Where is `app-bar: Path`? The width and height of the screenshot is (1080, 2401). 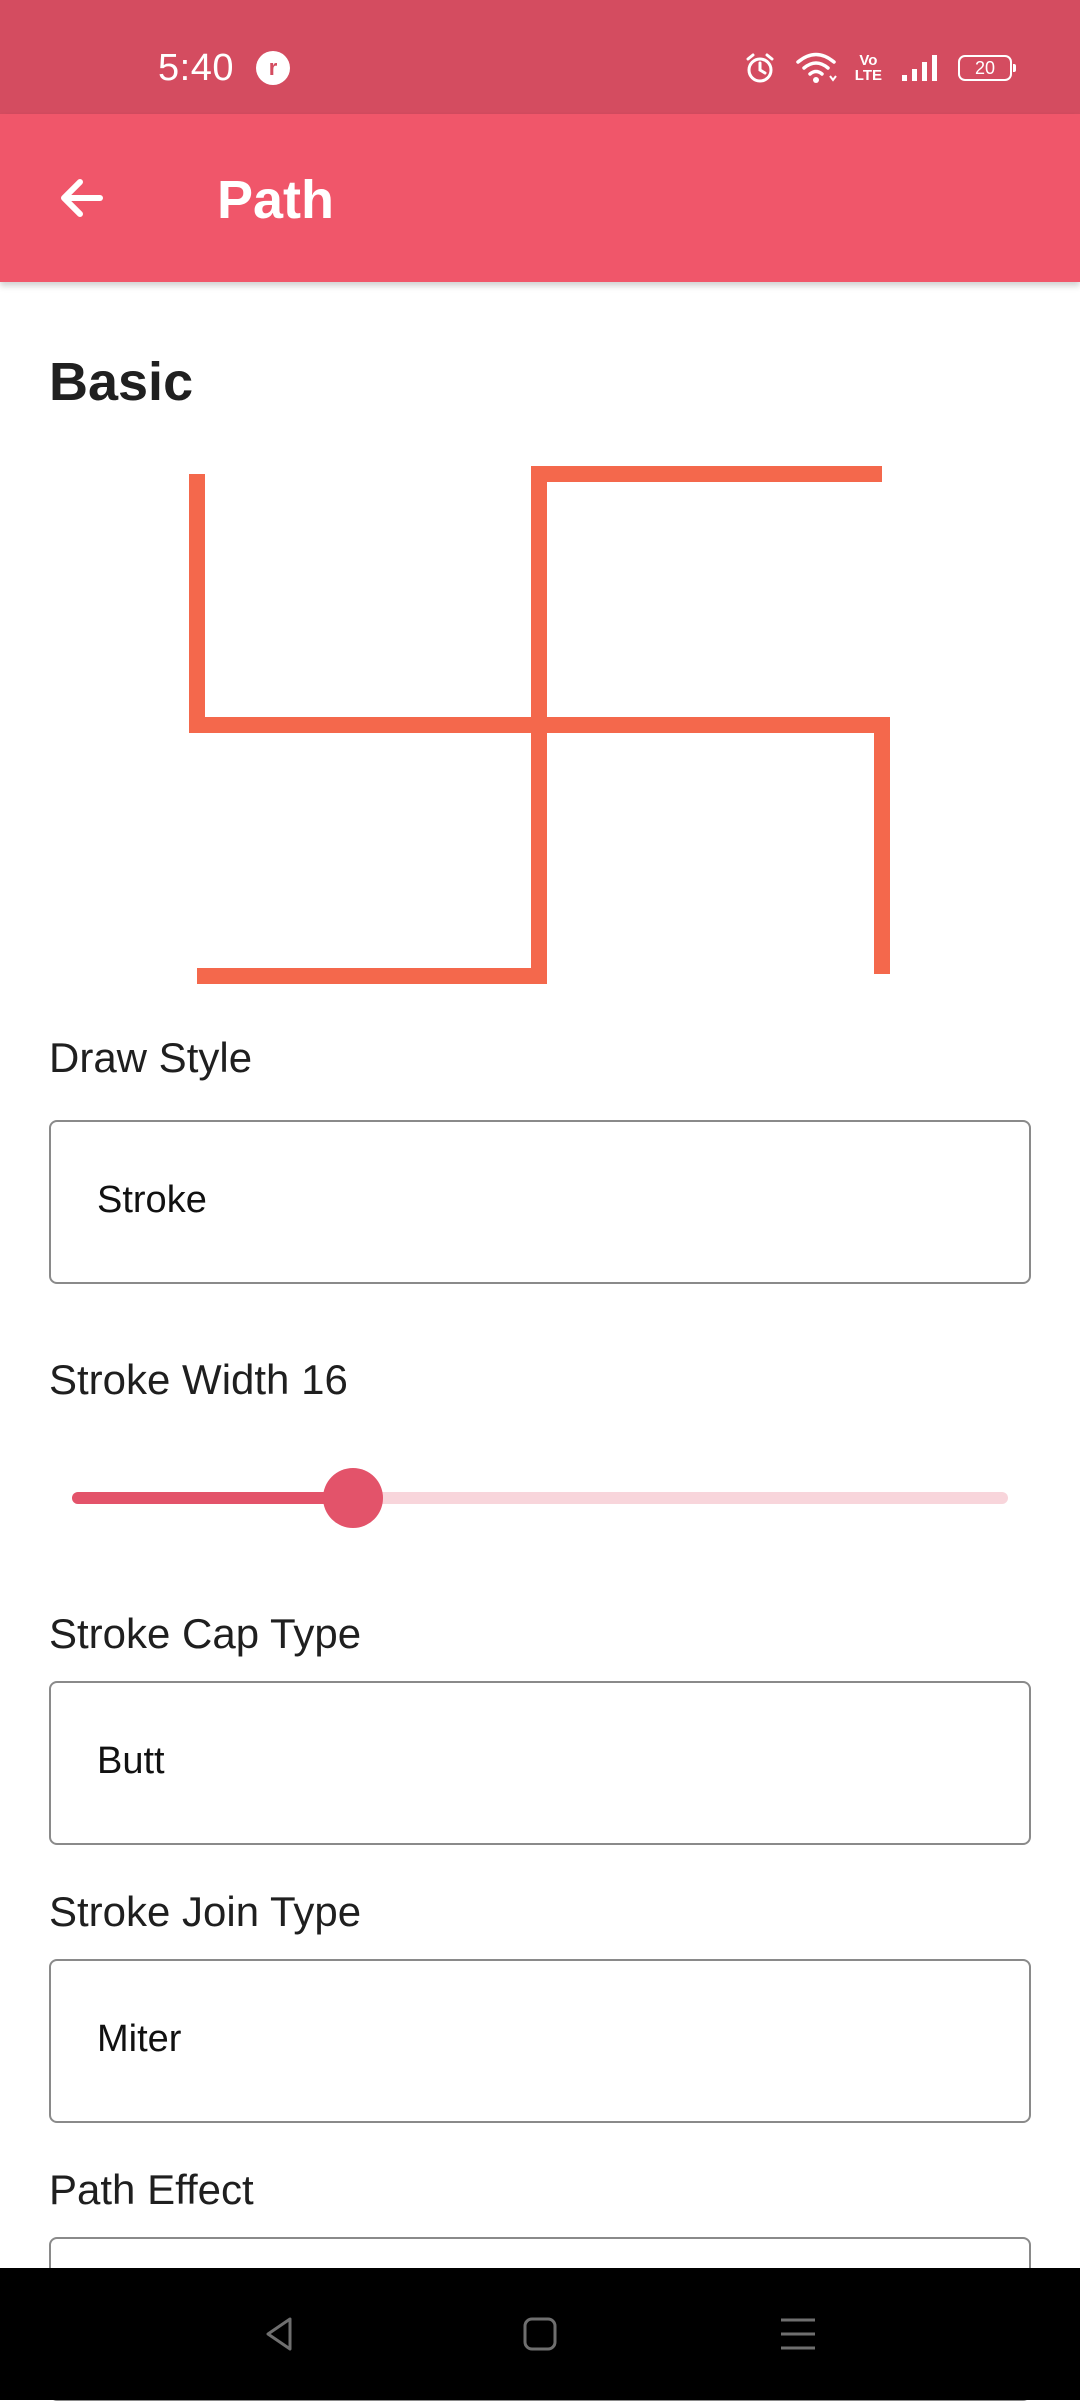
app-bar: Path is located at coordinates (540, 198).